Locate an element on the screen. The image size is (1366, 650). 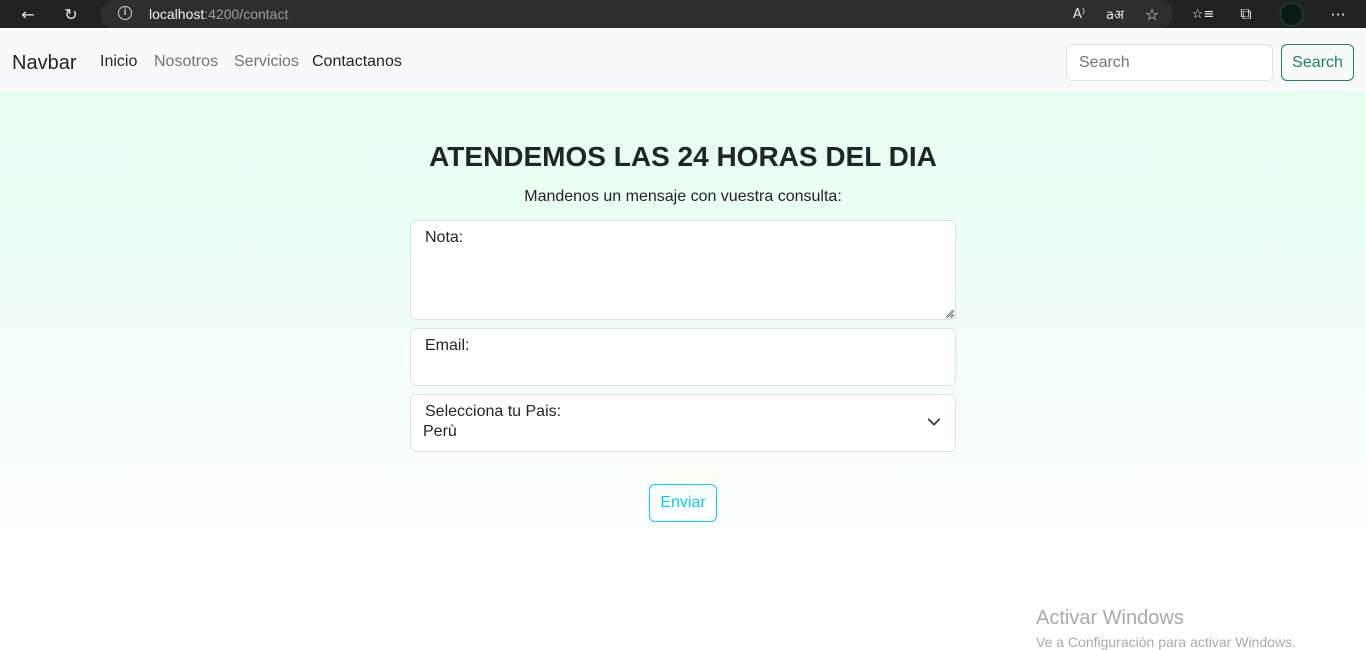
watermark-subtitle: Ve a Configuración para activar Windows. is located at coordinates (1166, 642).